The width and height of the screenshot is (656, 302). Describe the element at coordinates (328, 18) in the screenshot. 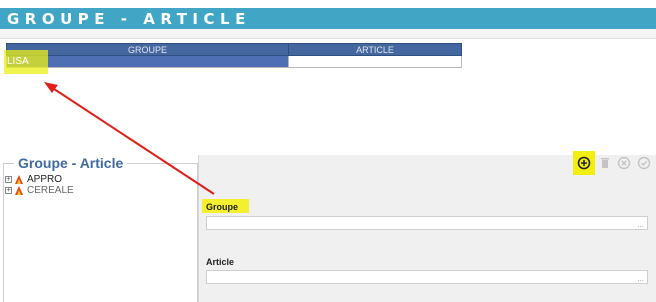

I see `title-bar: GROUPE - ARTICLE` at that location.